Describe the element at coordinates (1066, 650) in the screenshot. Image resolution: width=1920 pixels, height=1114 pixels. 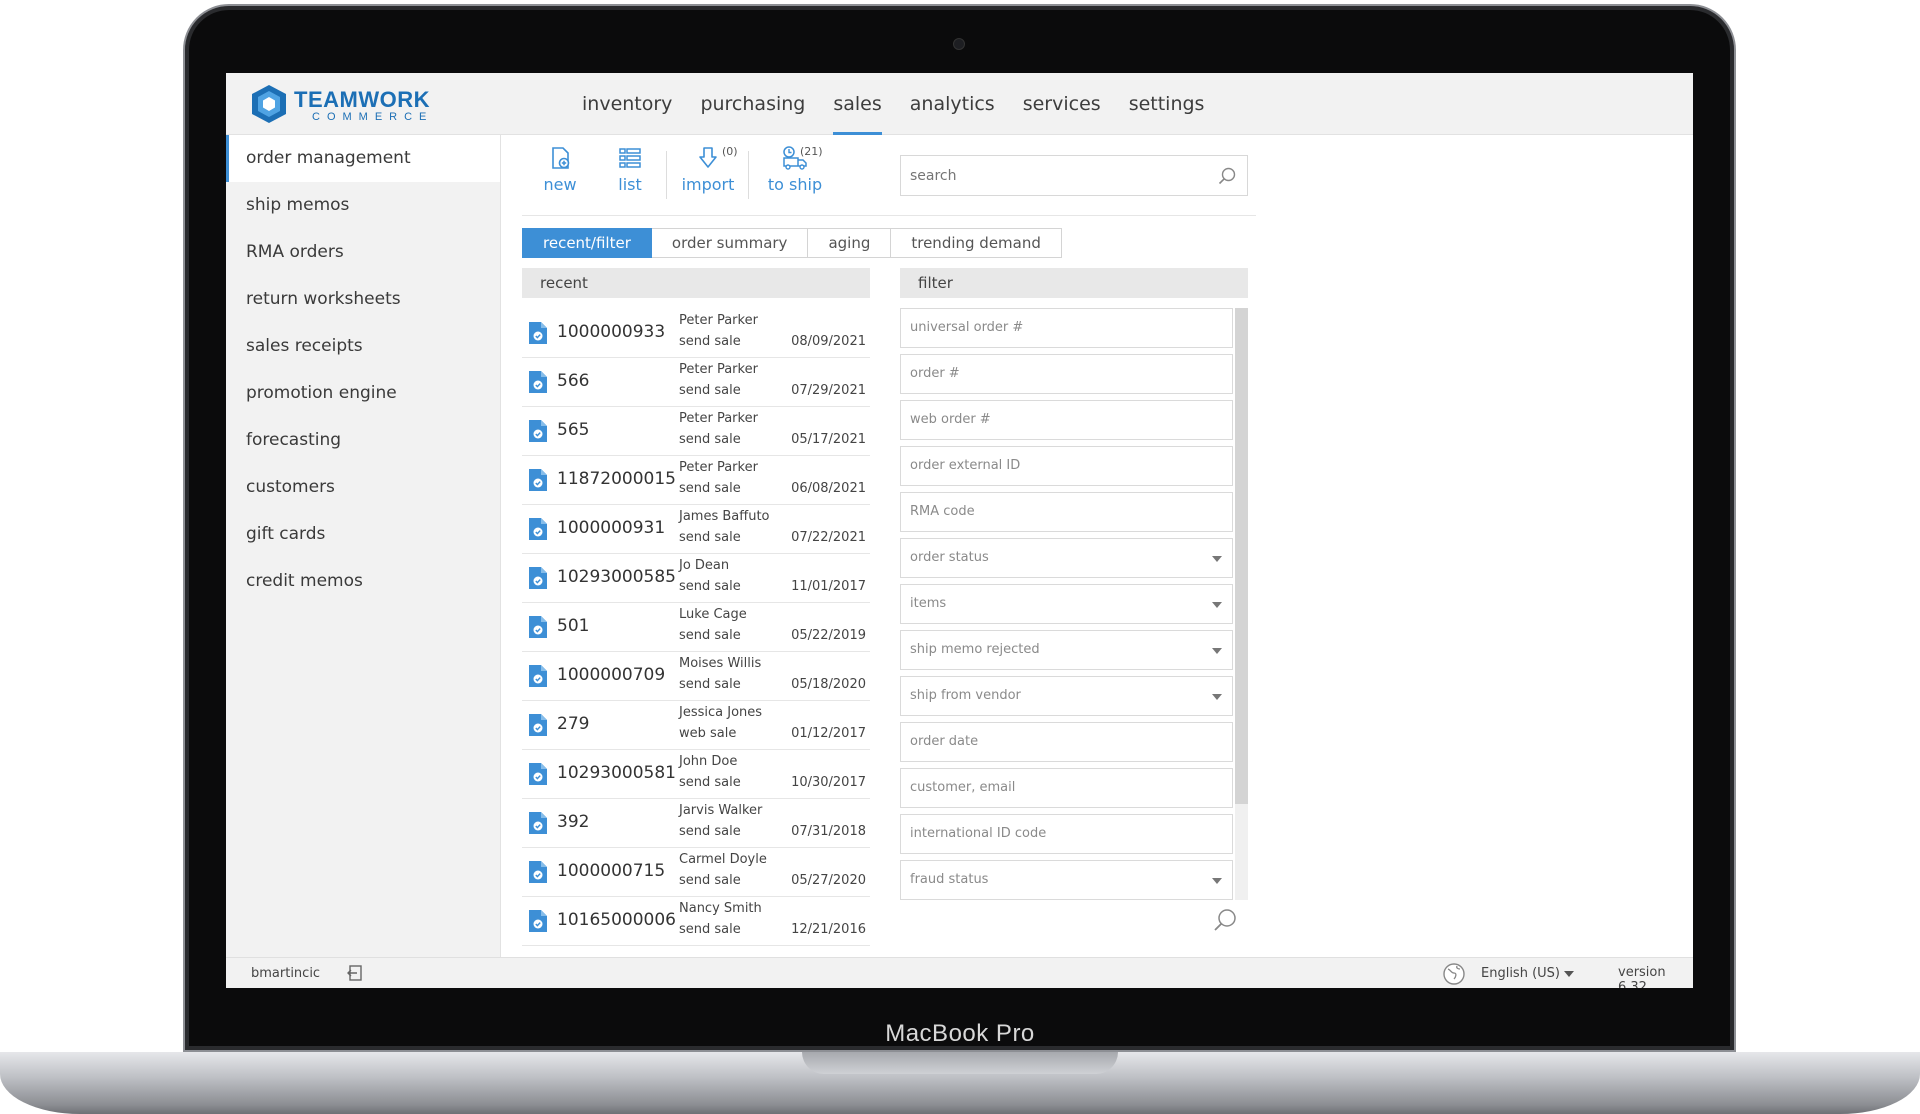
I see `filter-ship-memo-rejected-select: ship memo rejected` at that location.